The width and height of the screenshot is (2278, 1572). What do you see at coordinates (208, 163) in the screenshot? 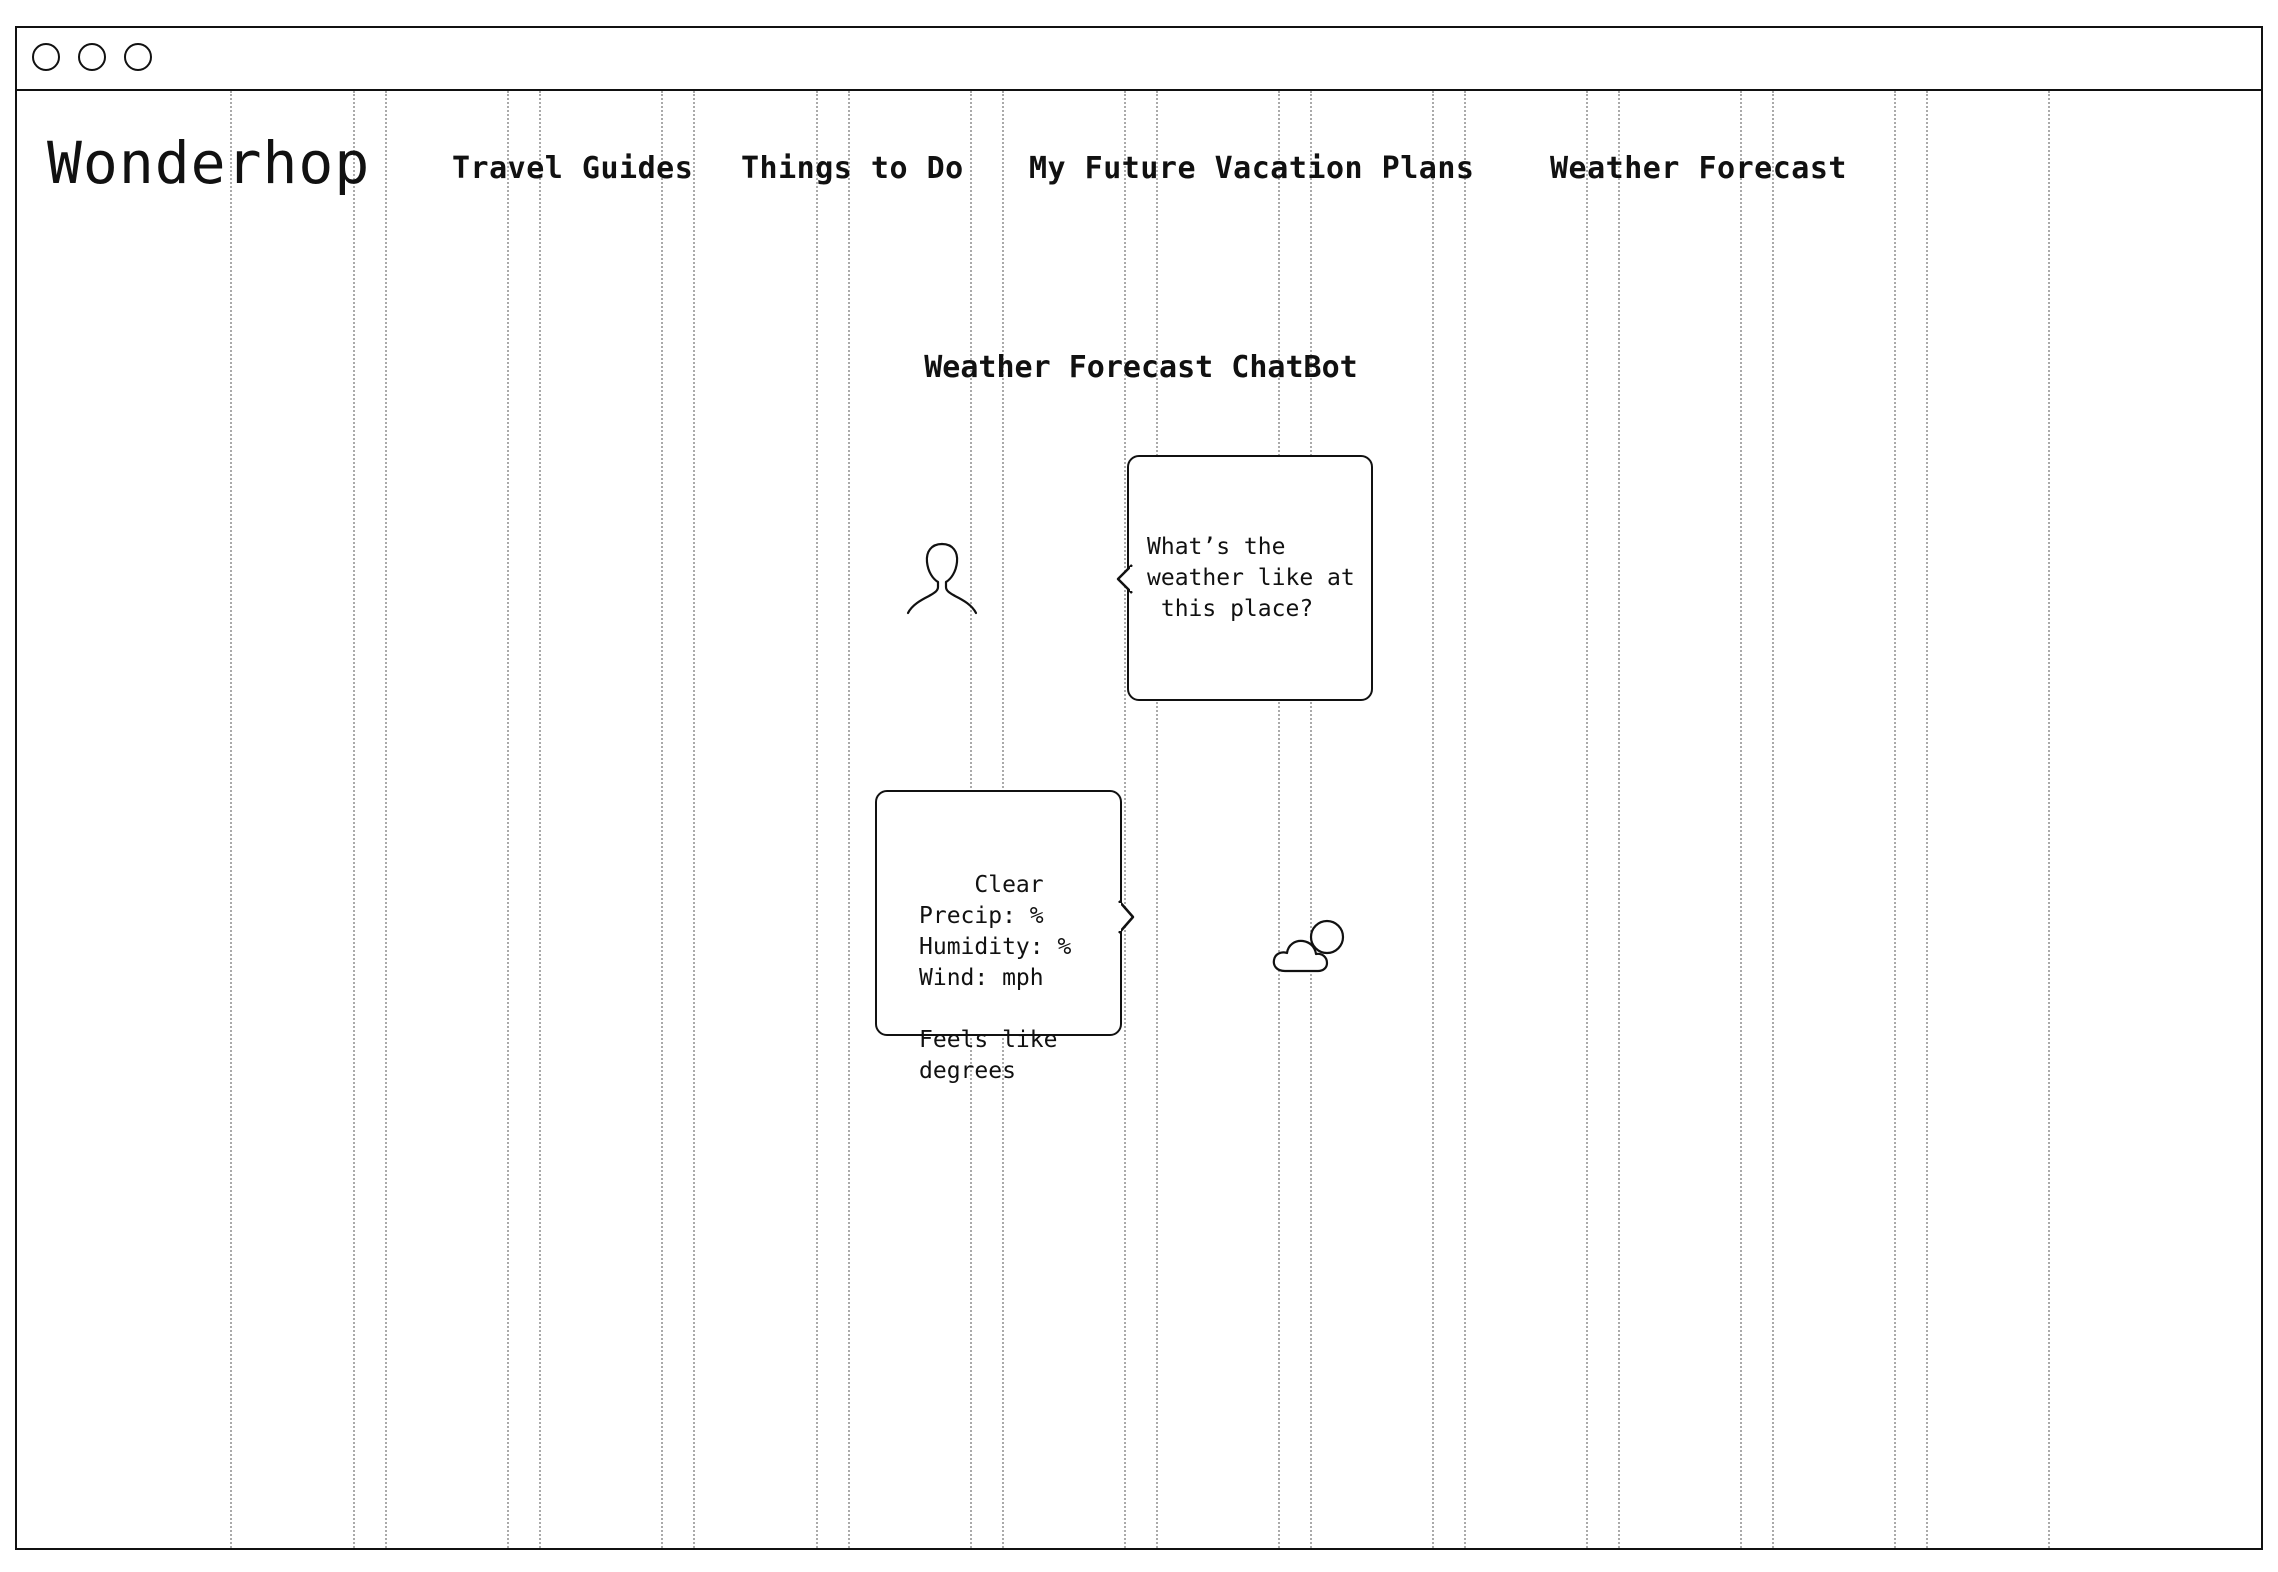
I see `site-logo: Wonderhop` at bounding box center [208, 163].